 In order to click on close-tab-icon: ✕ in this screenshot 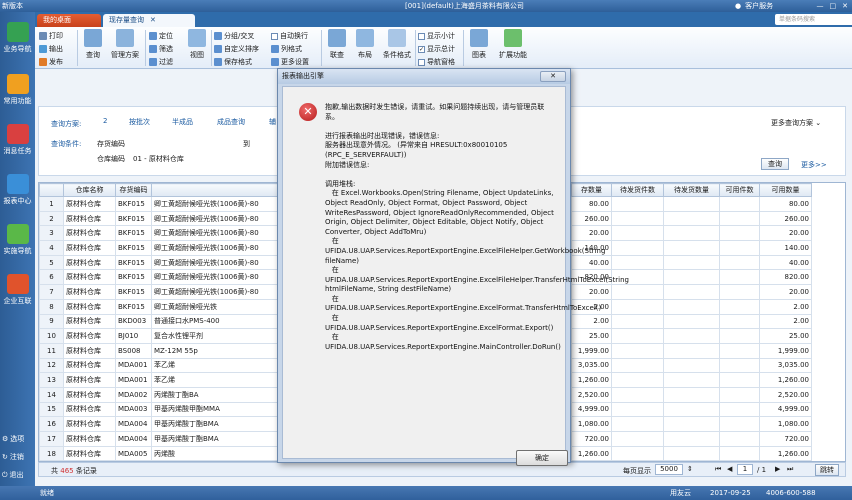, I will do `click(153, 20)`.